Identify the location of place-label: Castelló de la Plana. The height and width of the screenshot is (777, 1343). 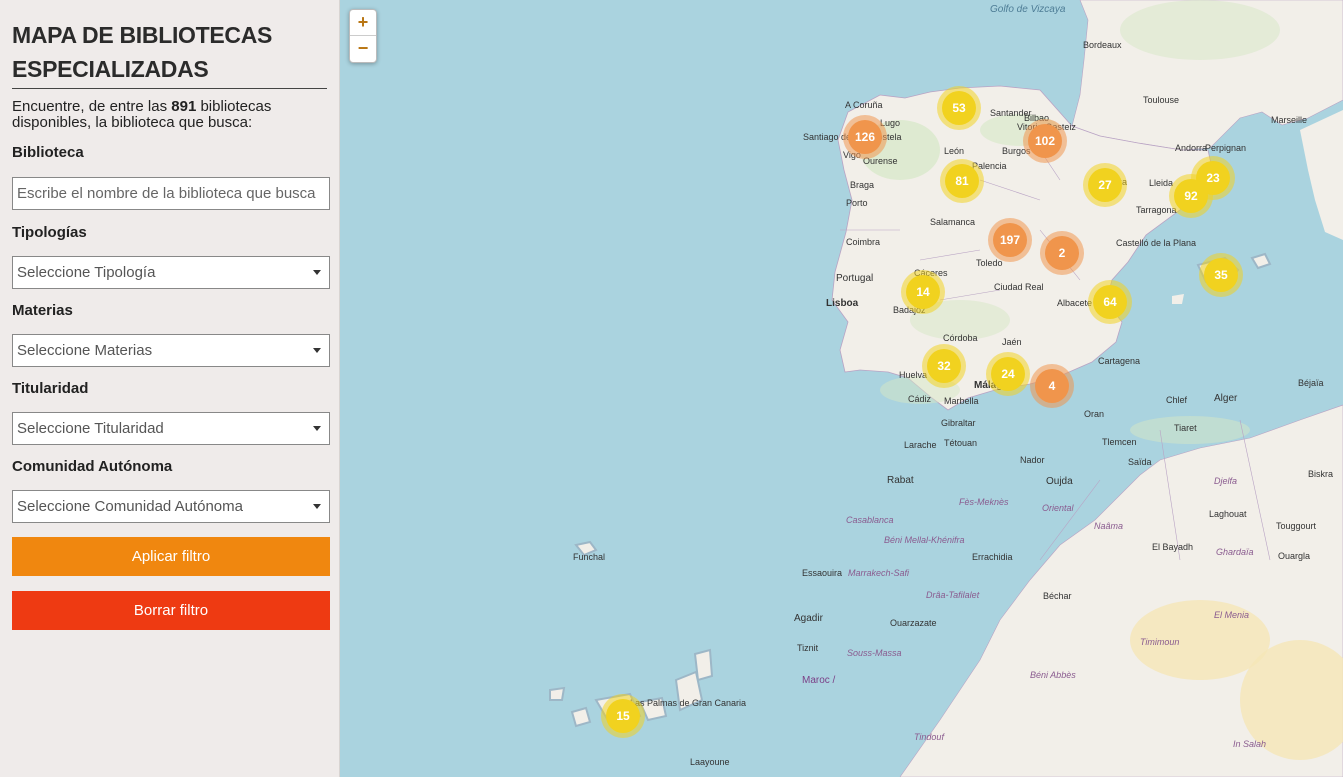
(1156, 243).